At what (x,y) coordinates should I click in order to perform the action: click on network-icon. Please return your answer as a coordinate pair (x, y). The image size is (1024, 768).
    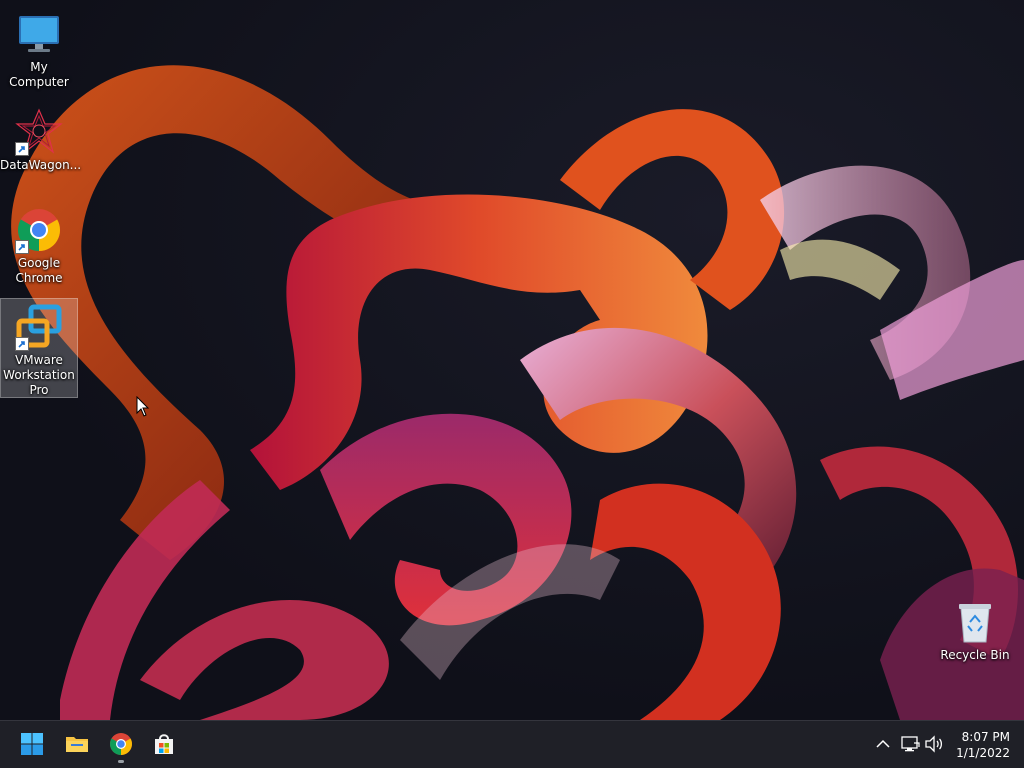
    Looking at the image, I should click on (910, 744).